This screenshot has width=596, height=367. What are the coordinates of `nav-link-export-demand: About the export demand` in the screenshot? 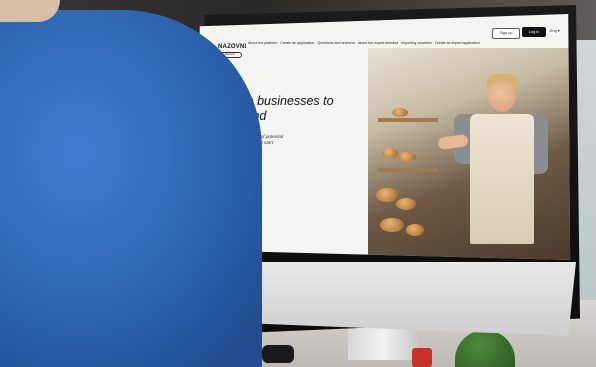 It's located at (378, 43).